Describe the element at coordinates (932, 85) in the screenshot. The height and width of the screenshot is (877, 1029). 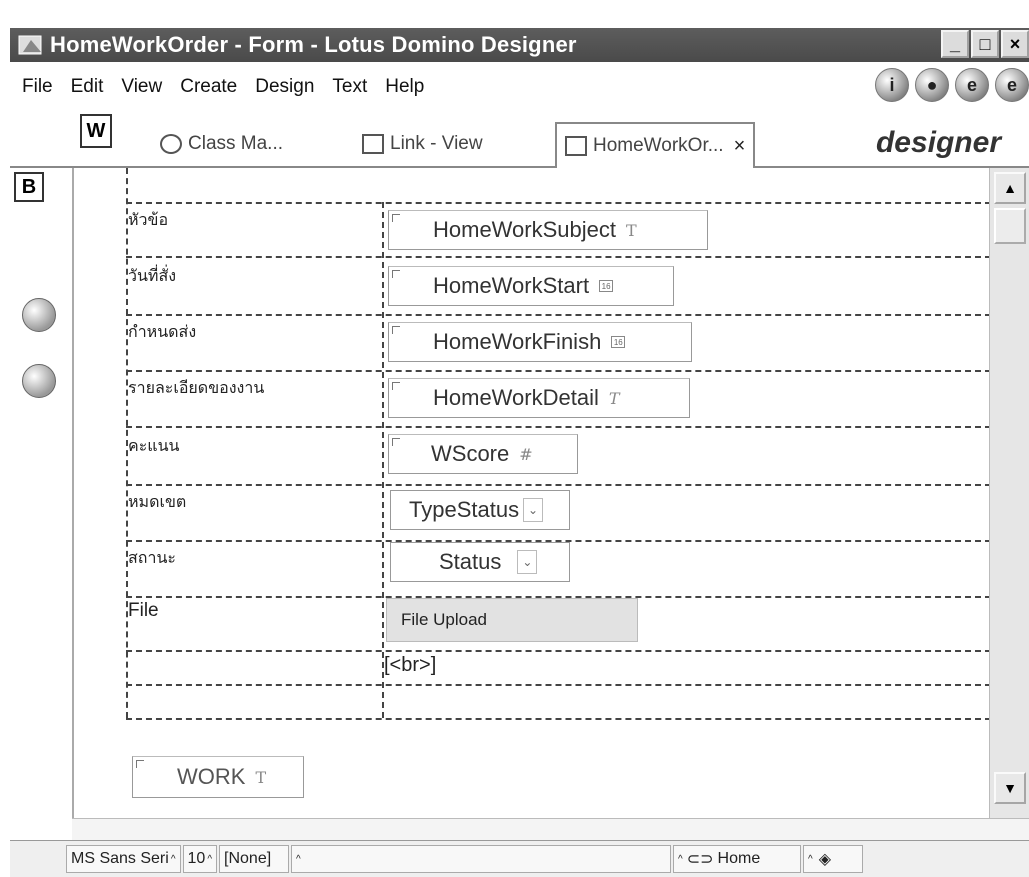
I see `people-icon: ●` at that location.